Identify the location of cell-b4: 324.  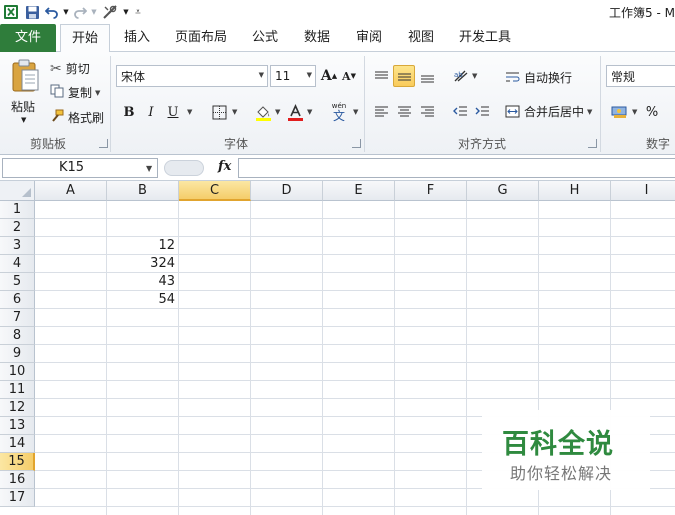
(142, 264).